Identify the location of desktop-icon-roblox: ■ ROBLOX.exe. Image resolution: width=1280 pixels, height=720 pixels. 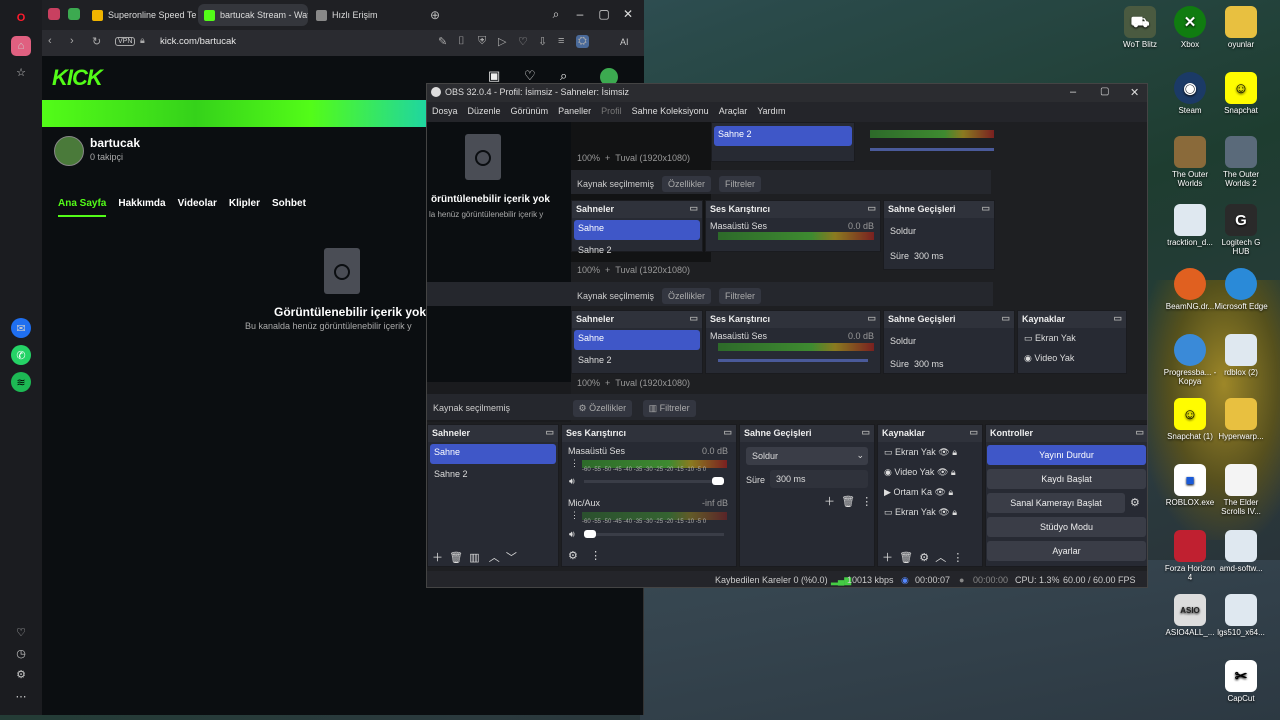
(1190, 485).